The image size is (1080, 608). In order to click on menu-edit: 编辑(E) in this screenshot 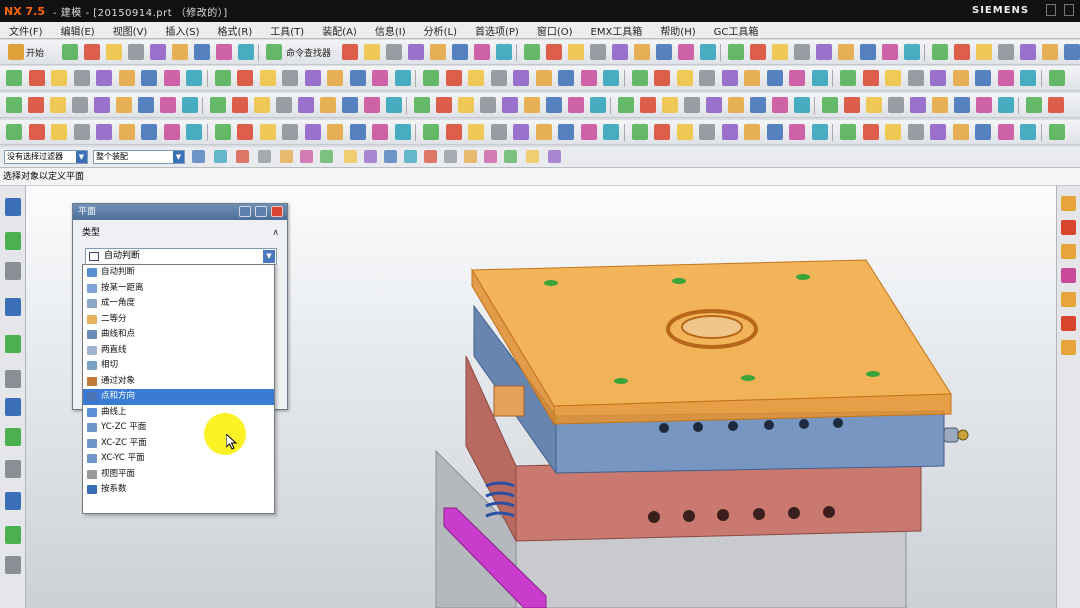, I will do `click(78, 30)`.